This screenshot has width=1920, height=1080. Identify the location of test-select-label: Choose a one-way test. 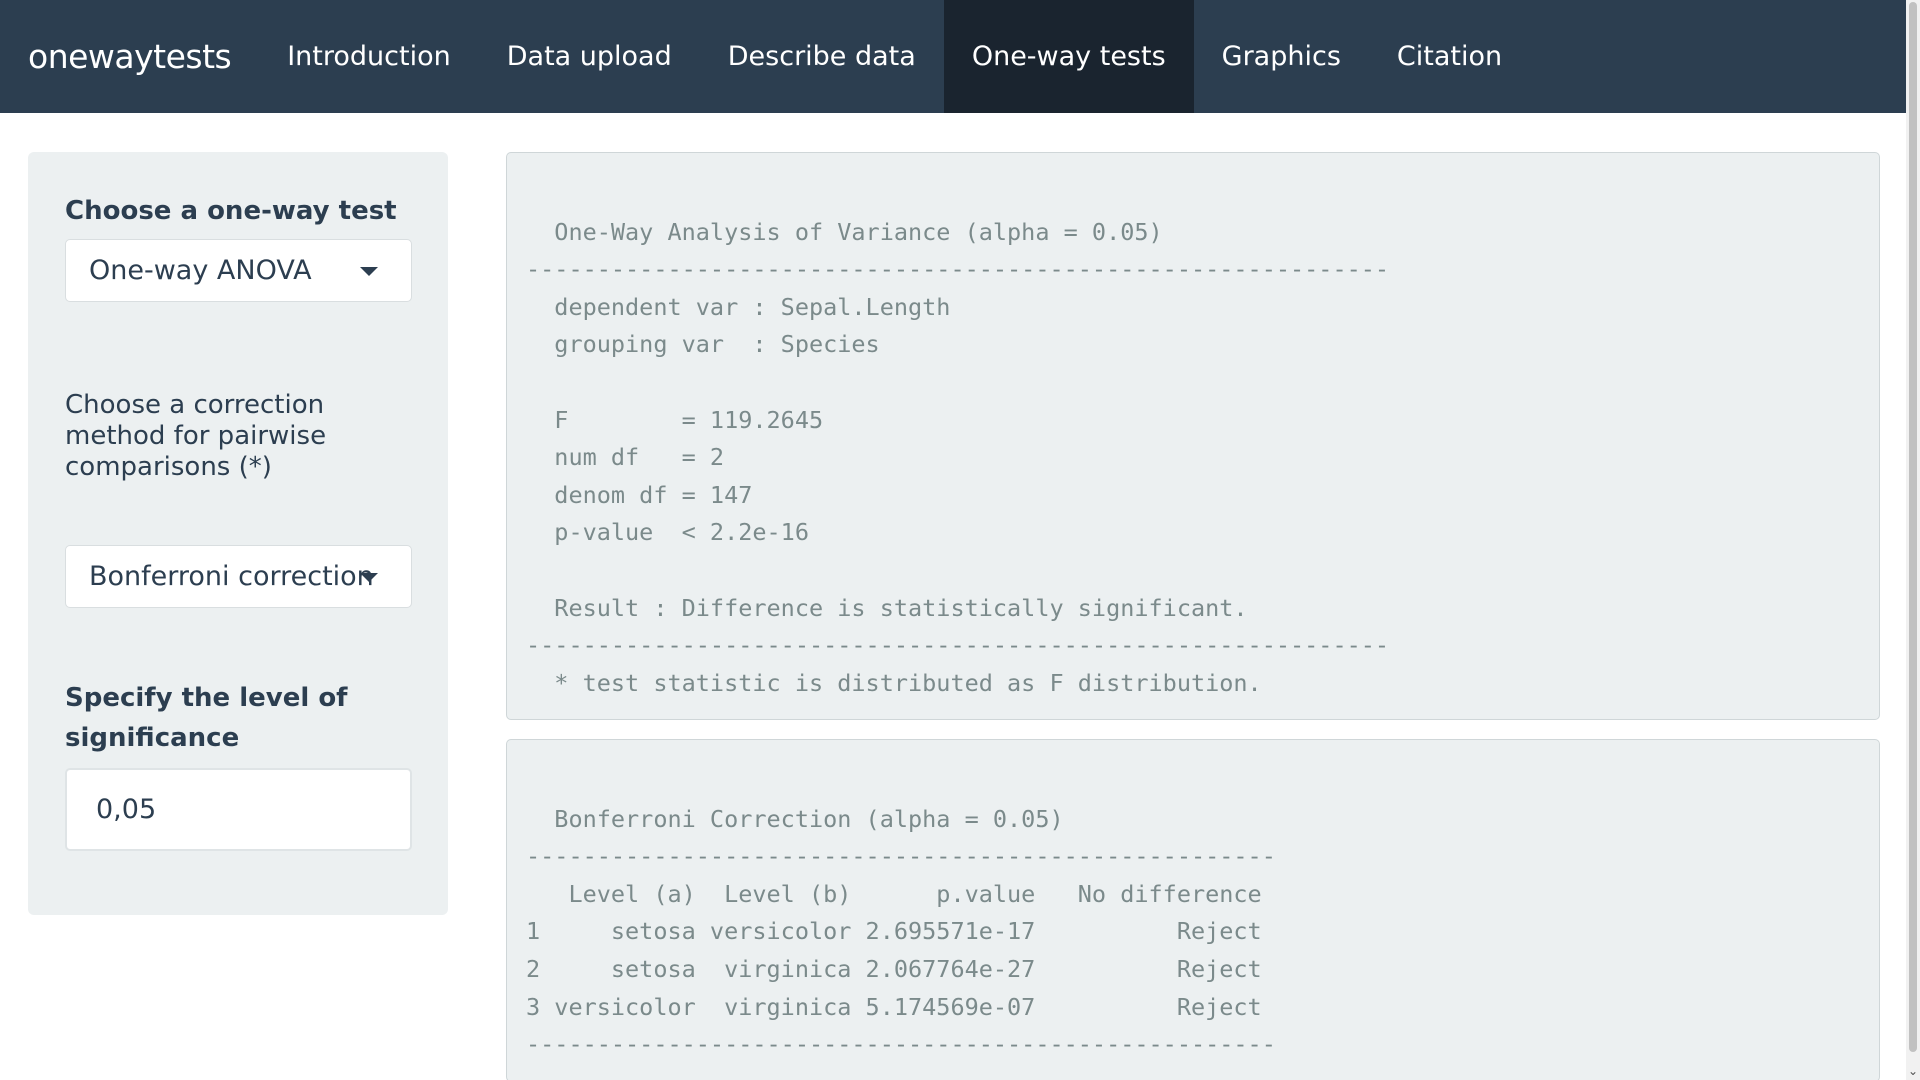
(231, 211).